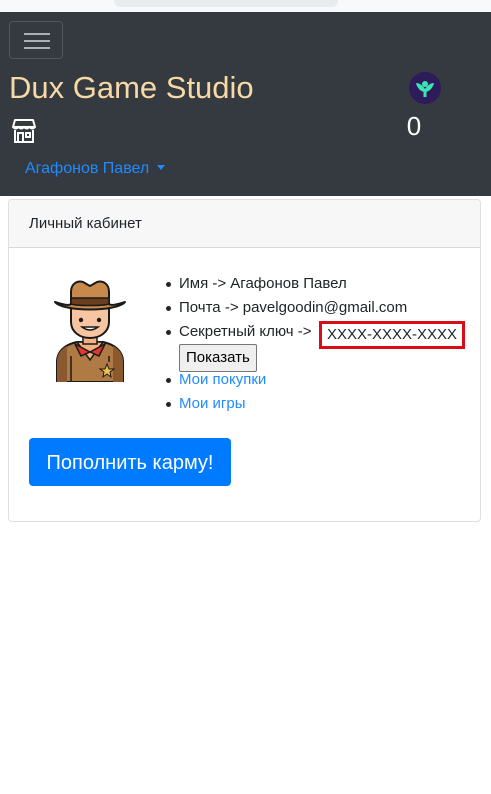 The width and height of the screenshot is (491, 794). What do you see at coordinates (226, 3) in the screenshot?
I see `address-bar-fragment` at bounding box center [226, 3].